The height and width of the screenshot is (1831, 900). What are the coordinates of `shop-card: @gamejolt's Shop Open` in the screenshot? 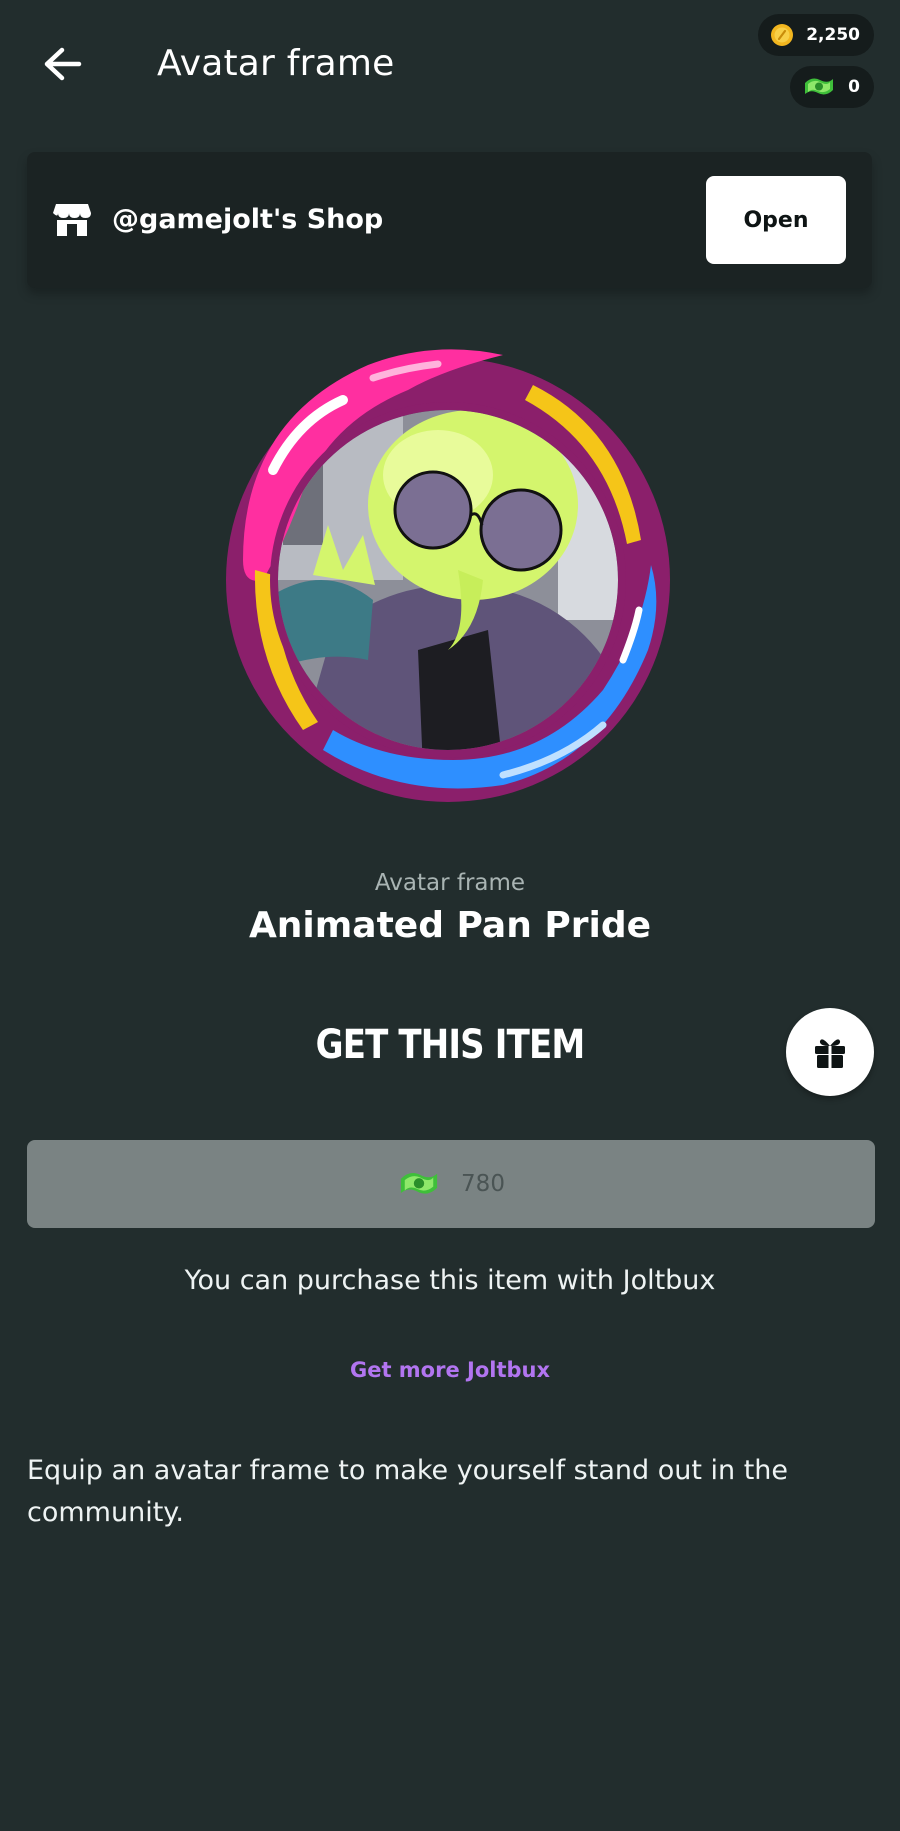 It's located at (449, 220).